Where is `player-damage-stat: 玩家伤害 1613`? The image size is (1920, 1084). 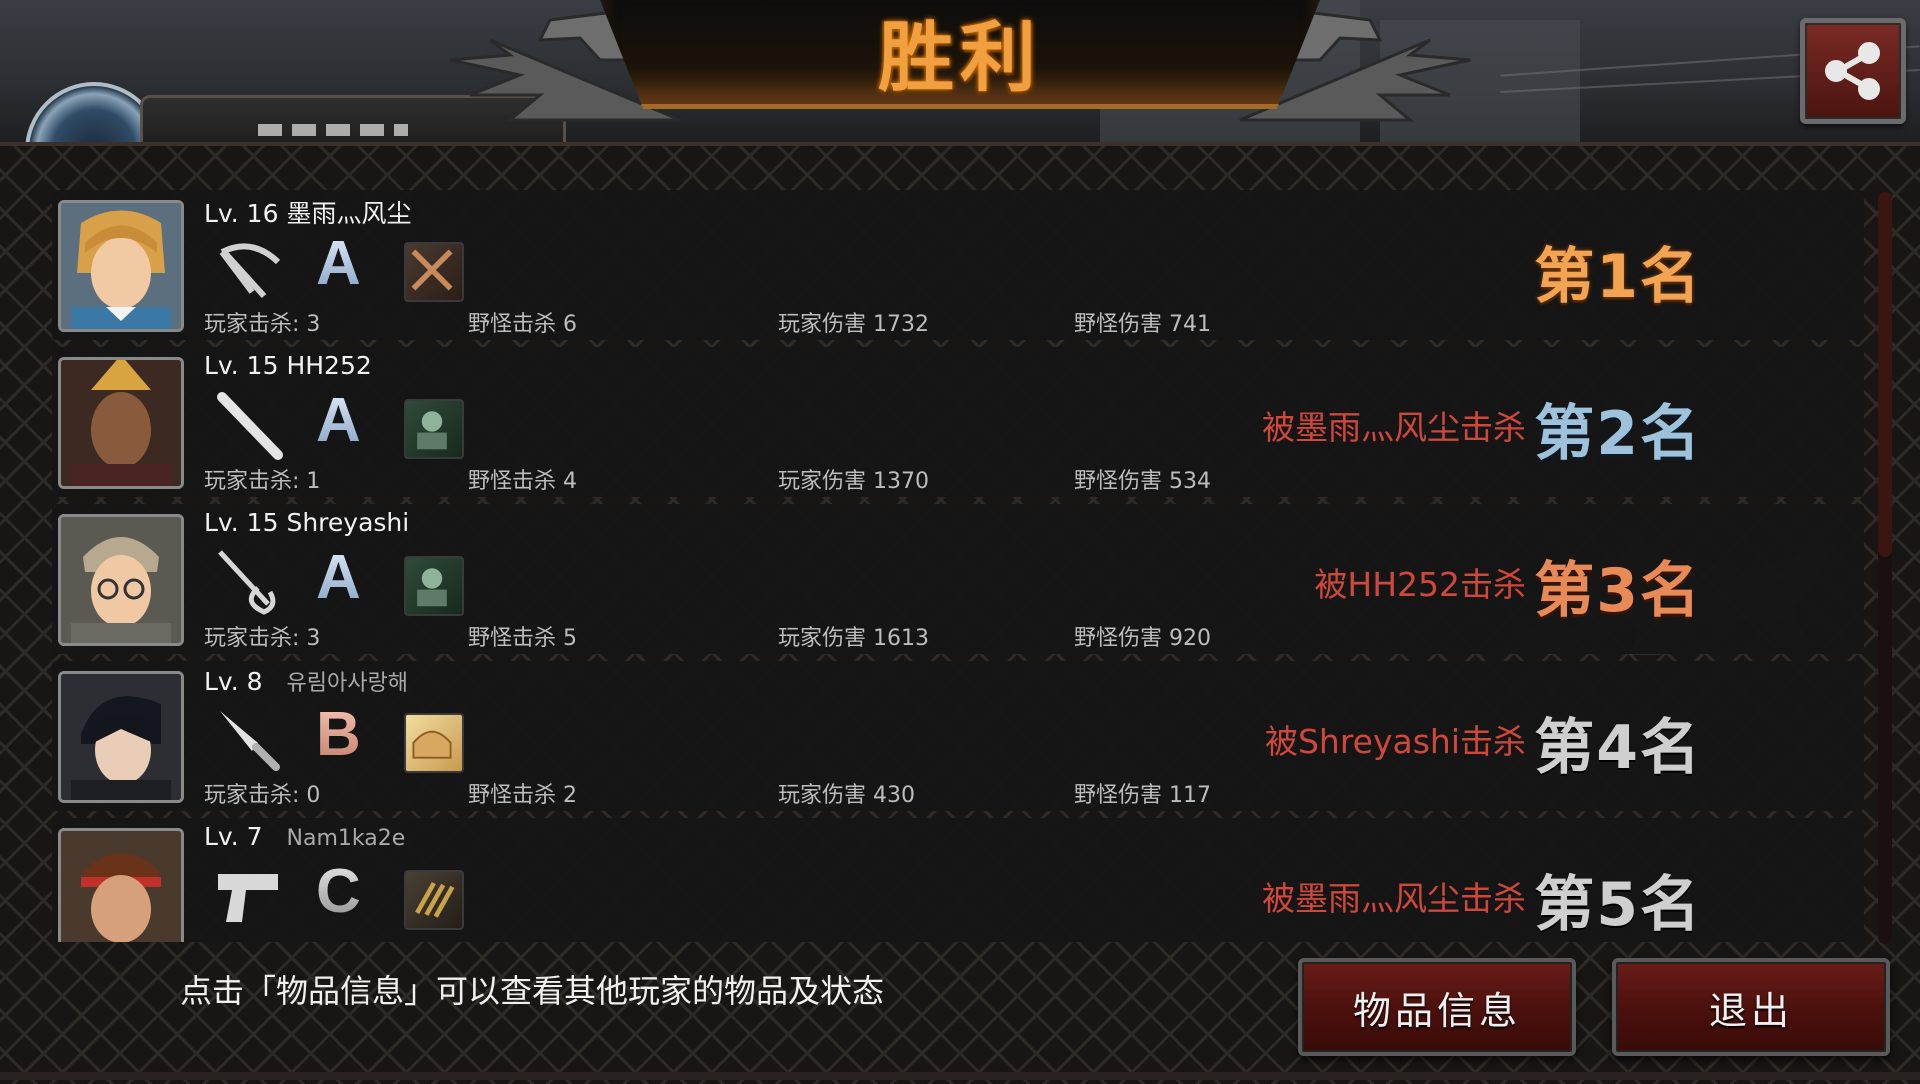
player-damage-stat: 玩家伤害 1613 is located at coordinates (853, 638).